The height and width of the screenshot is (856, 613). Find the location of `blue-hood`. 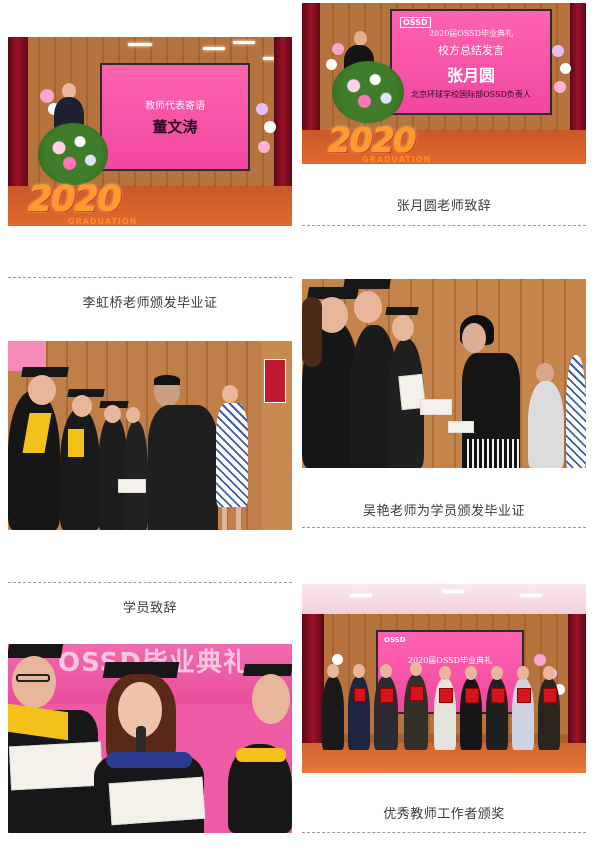

blue-hood is located at coordinates (149, 760).